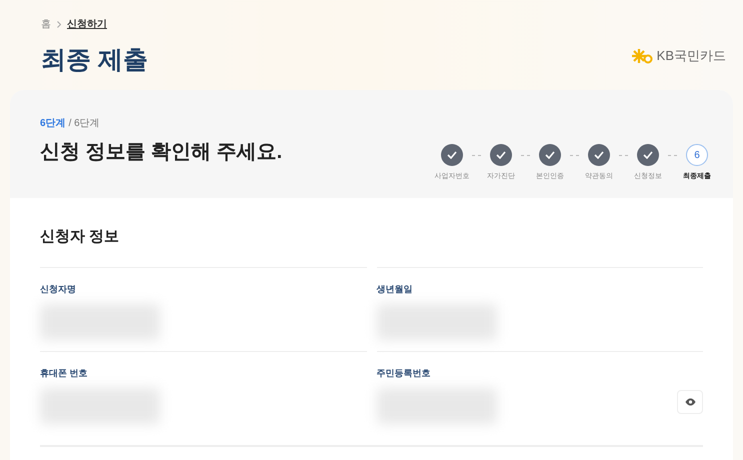  I want to click on field-label: 생년월일, so click(395, 289).